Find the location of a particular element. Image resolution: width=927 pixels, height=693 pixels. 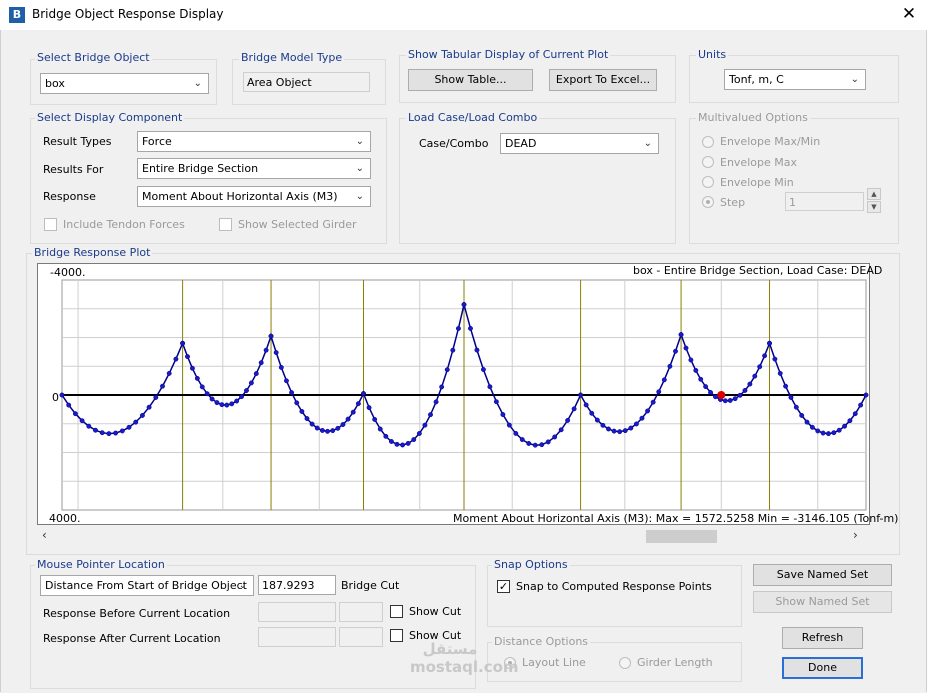

plot-bottom-value: 4000. is located at coordinates (65, 518).